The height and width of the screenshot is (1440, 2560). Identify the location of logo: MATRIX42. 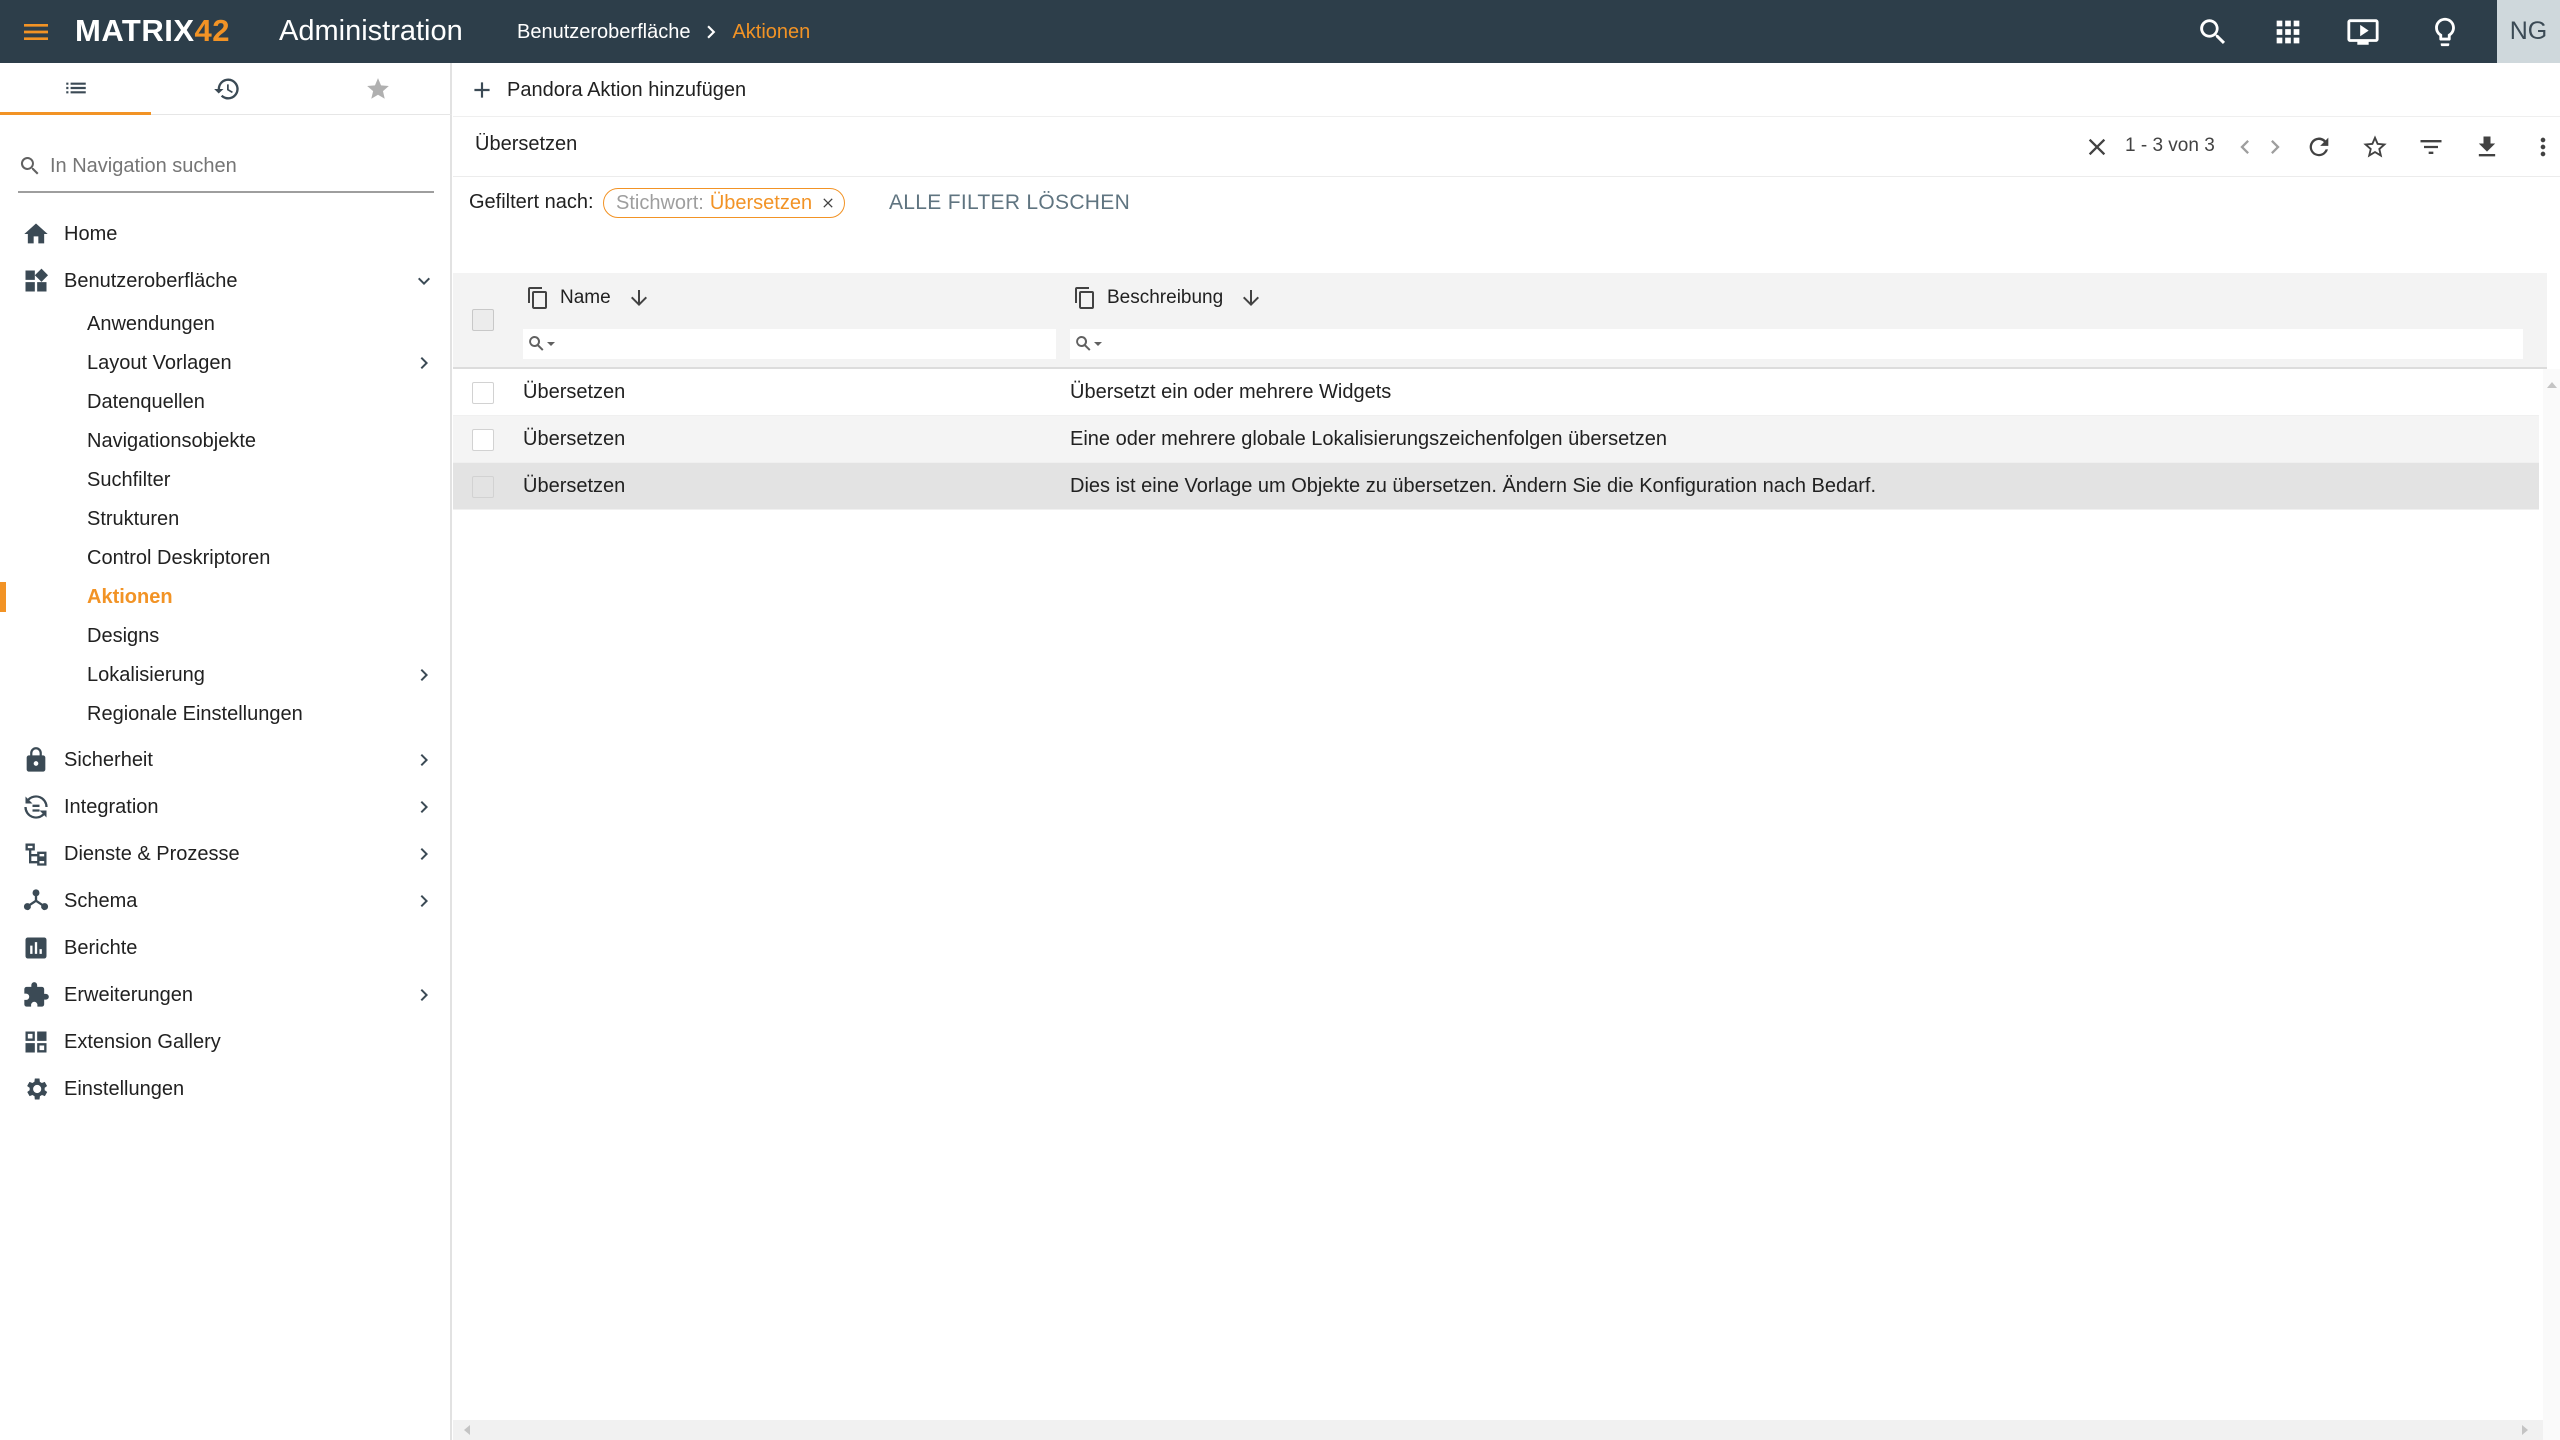
(152, 31).